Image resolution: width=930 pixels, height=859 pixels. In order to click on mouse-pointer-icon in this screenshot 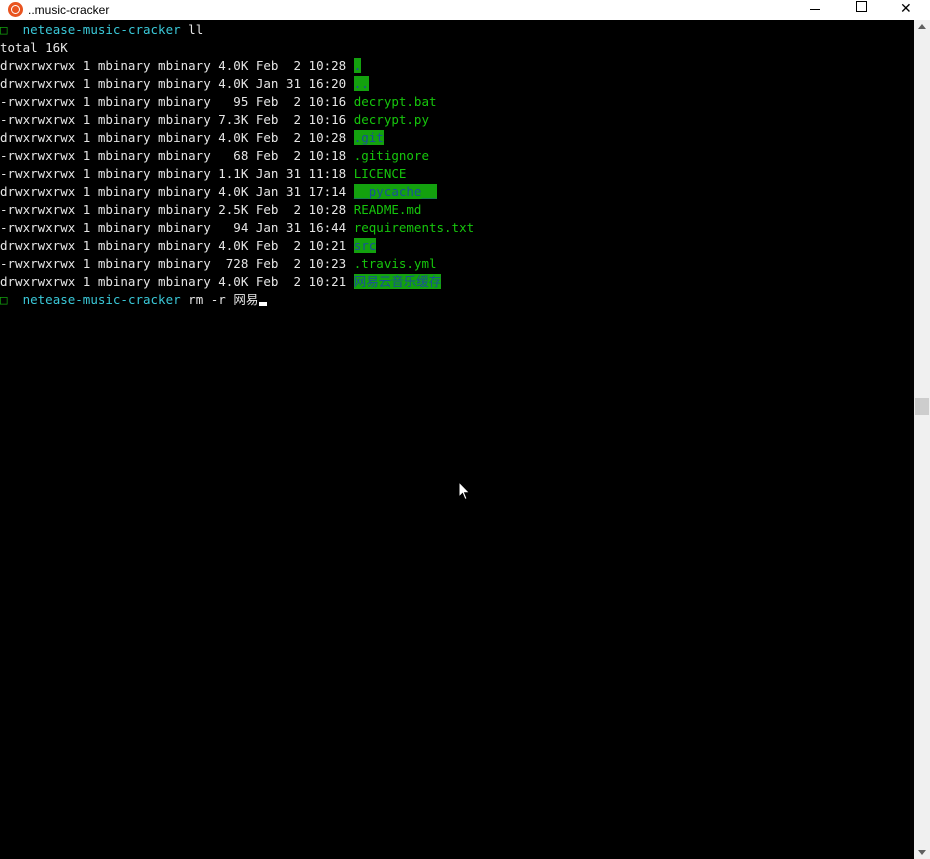, I will do `click(464, 491)`.